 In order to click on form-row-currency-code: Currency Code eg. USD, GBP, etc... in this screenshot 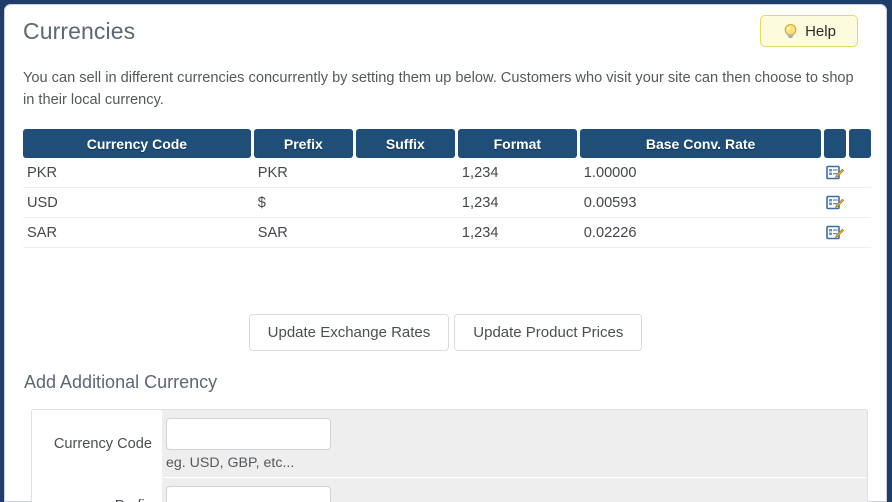, I will do `click(449, 444)`.